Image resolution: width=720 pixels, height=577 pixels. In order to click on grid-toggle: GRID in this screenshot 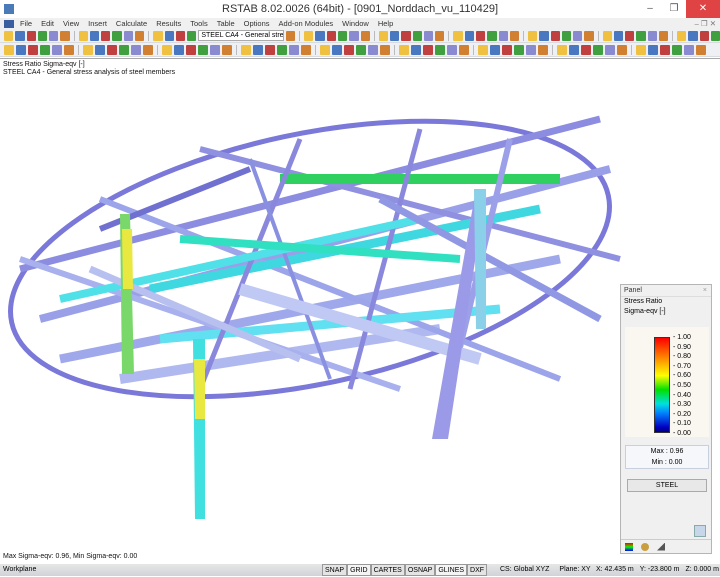, I will do `click(359, 570)`.